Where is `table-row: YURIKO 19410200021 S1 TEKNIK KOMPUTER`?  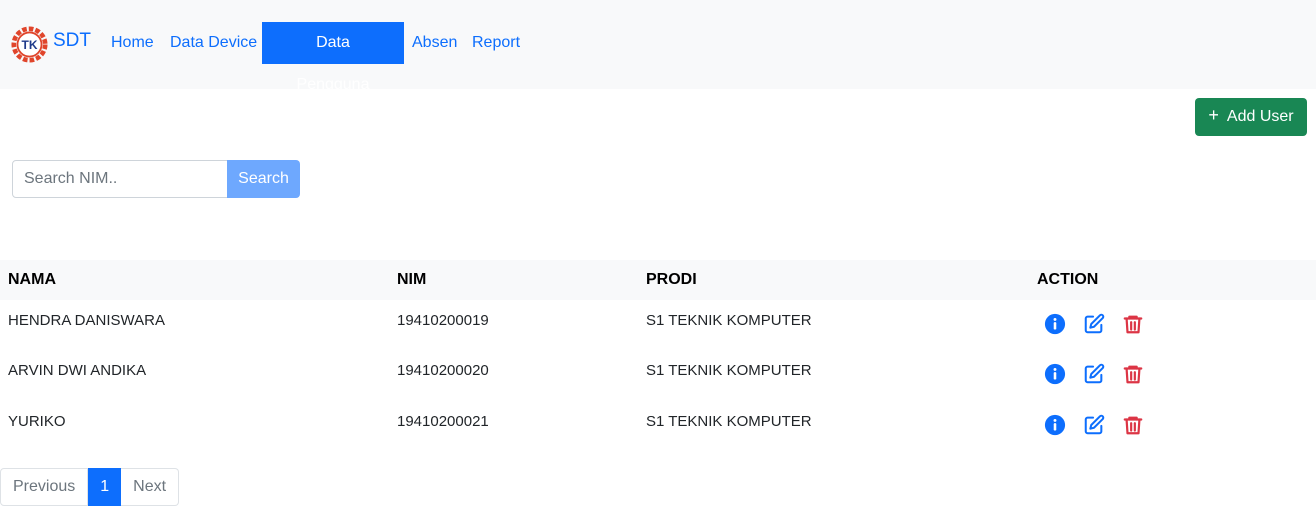
table-row: YURIKO 19410200021 S1 TEKNIK KOMPUTER is located at coordinates (658, 426).